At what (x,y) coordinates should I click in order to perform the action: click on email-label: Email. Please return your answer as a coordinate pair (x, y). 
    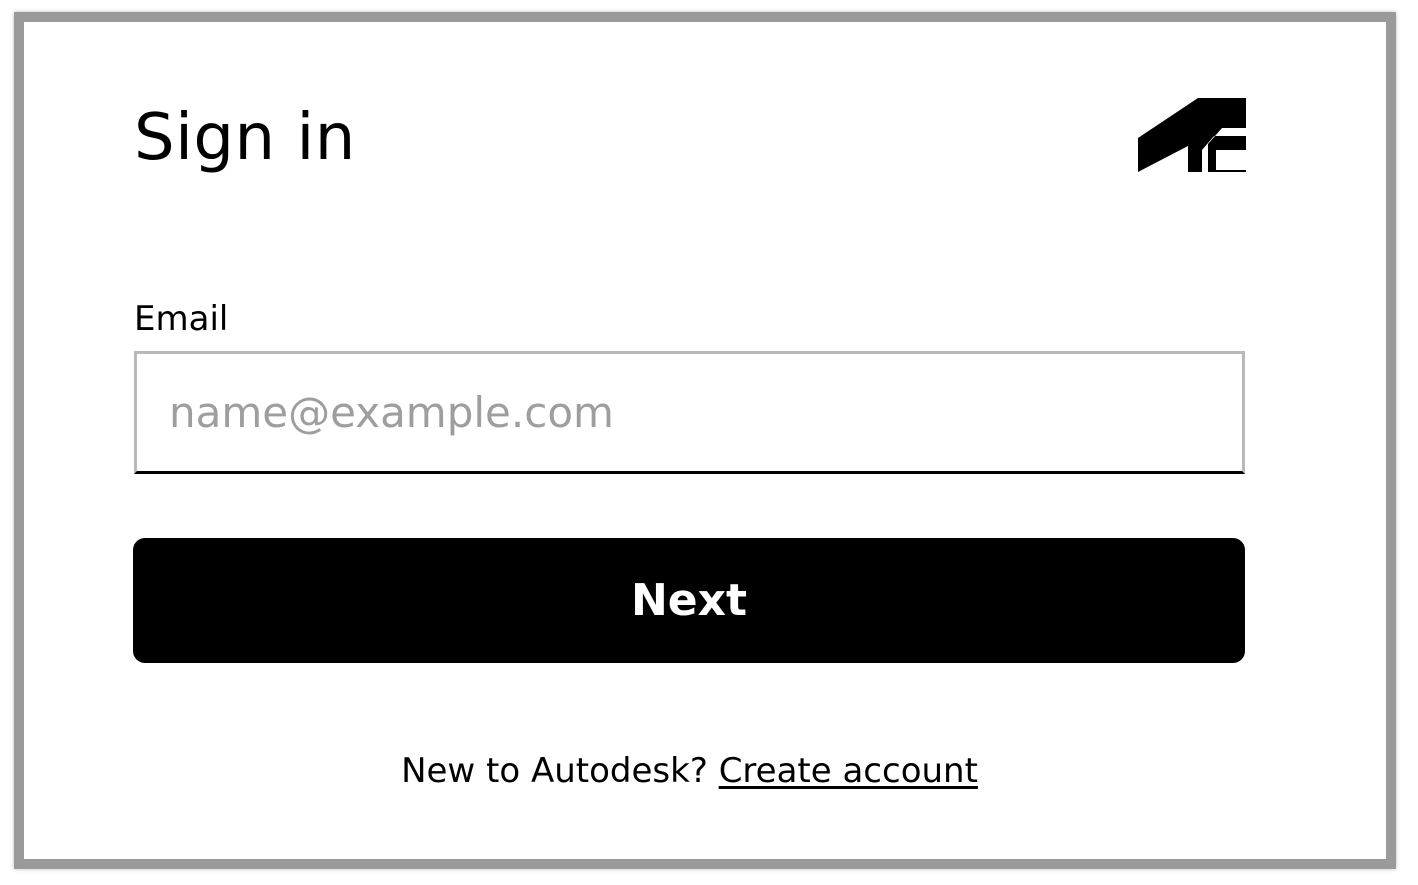
    Looking at the image, I should click on (181, 319).